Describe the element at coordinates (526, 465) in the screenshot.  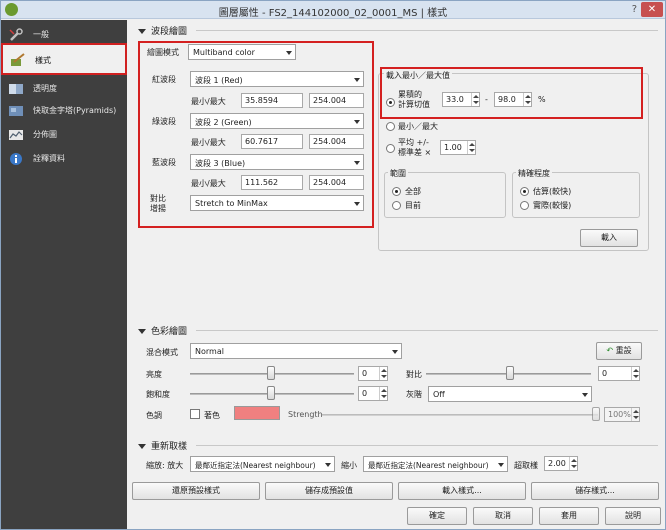
I see `oversampling-label: 超取樣` at that location.